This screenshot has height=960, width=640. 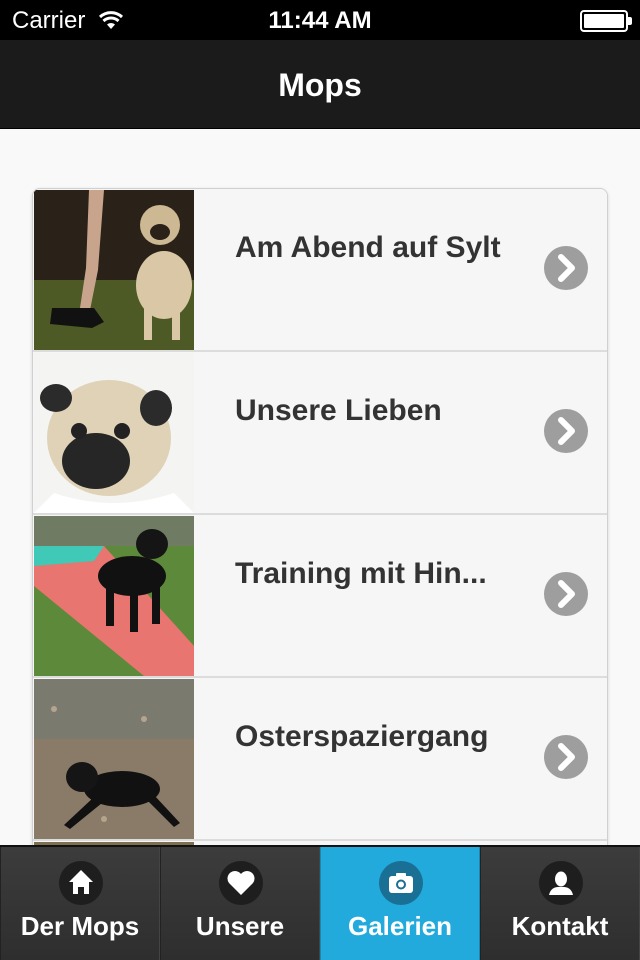 I want to click on person-icon, so click(x=561, y=883).